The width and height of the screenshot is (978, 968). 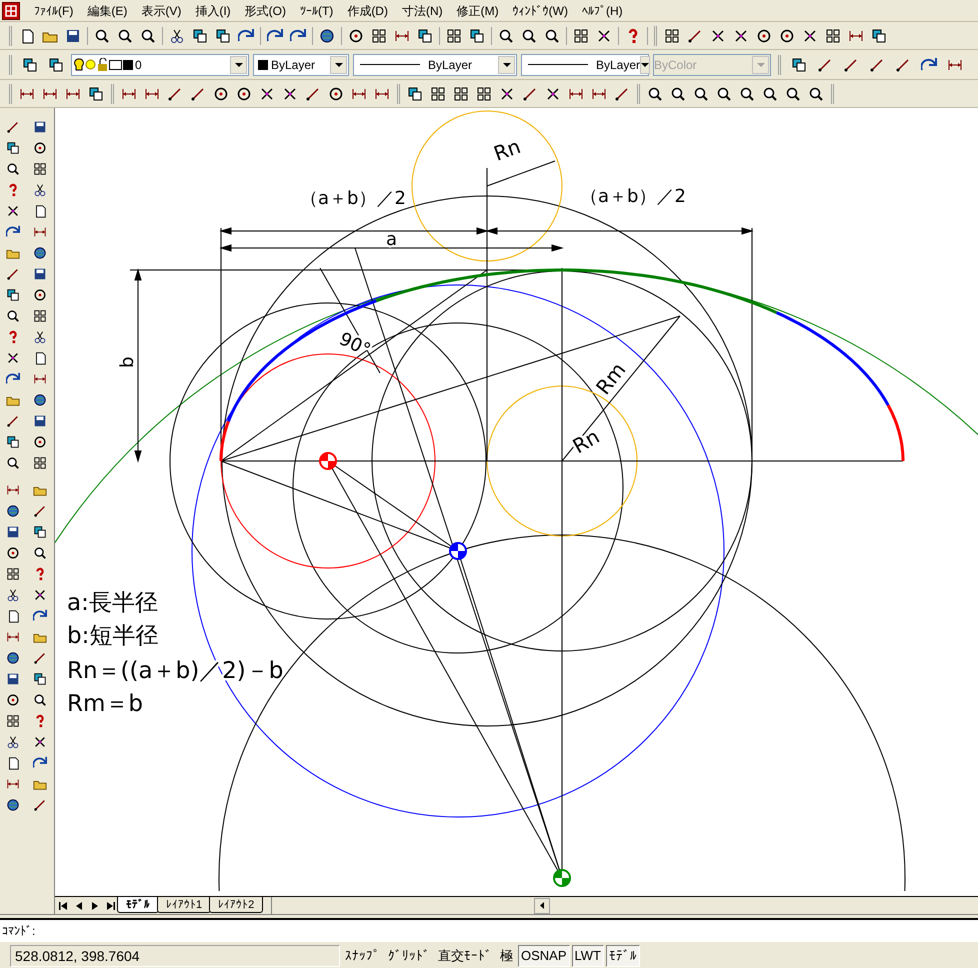 What do you see at coordinates (367, 11) in the screenshot?
I see `menu-item: 作成(D)` at bounding box center [367, 11].